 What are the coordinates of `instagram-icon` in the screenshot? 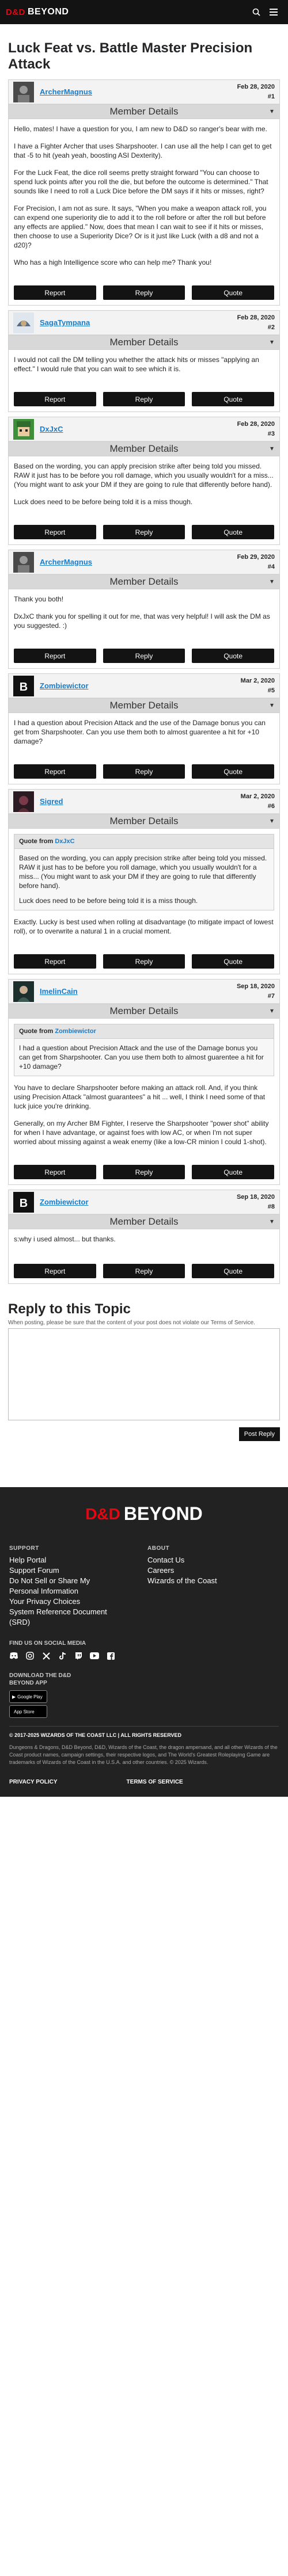 It's located at (30, 1655).